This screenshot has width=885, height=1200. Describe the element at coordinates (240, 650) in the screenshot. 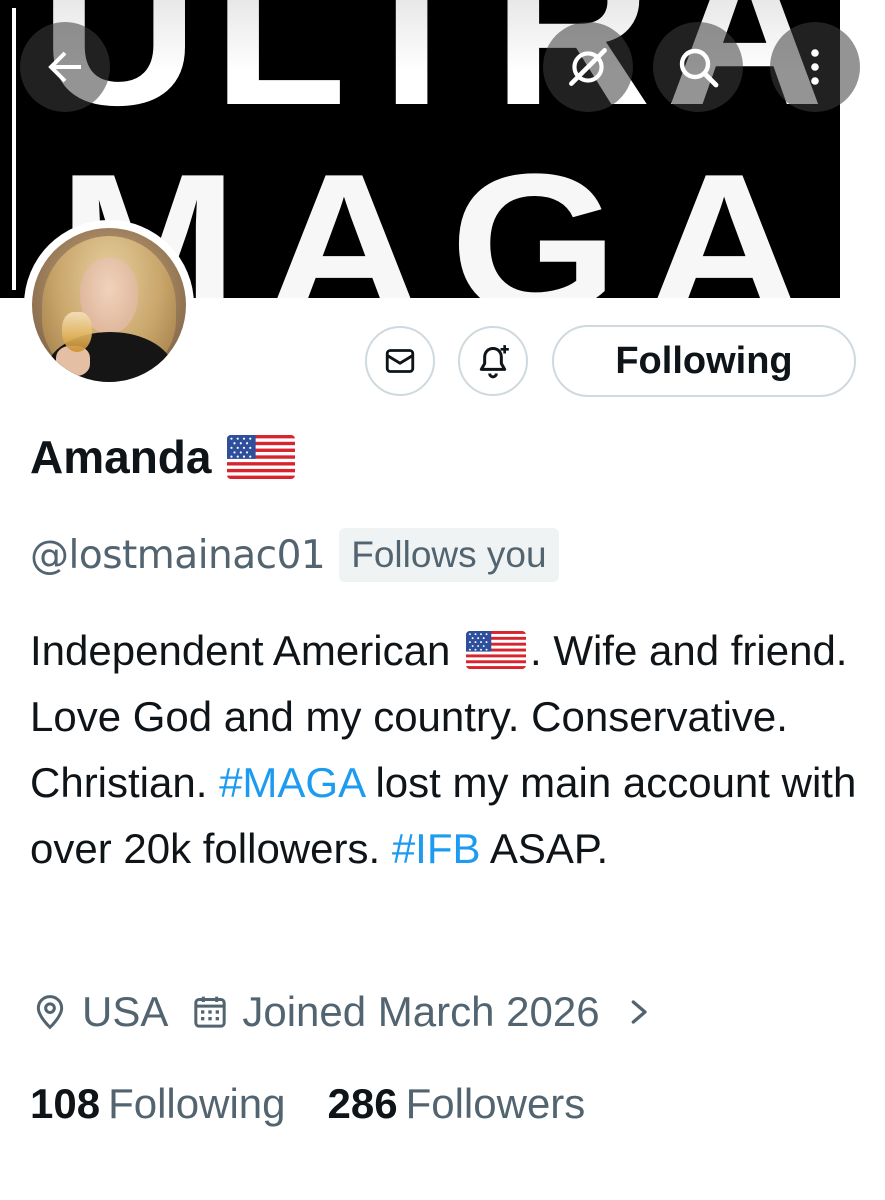

I see `bio-text-1: Independent American` at that location.